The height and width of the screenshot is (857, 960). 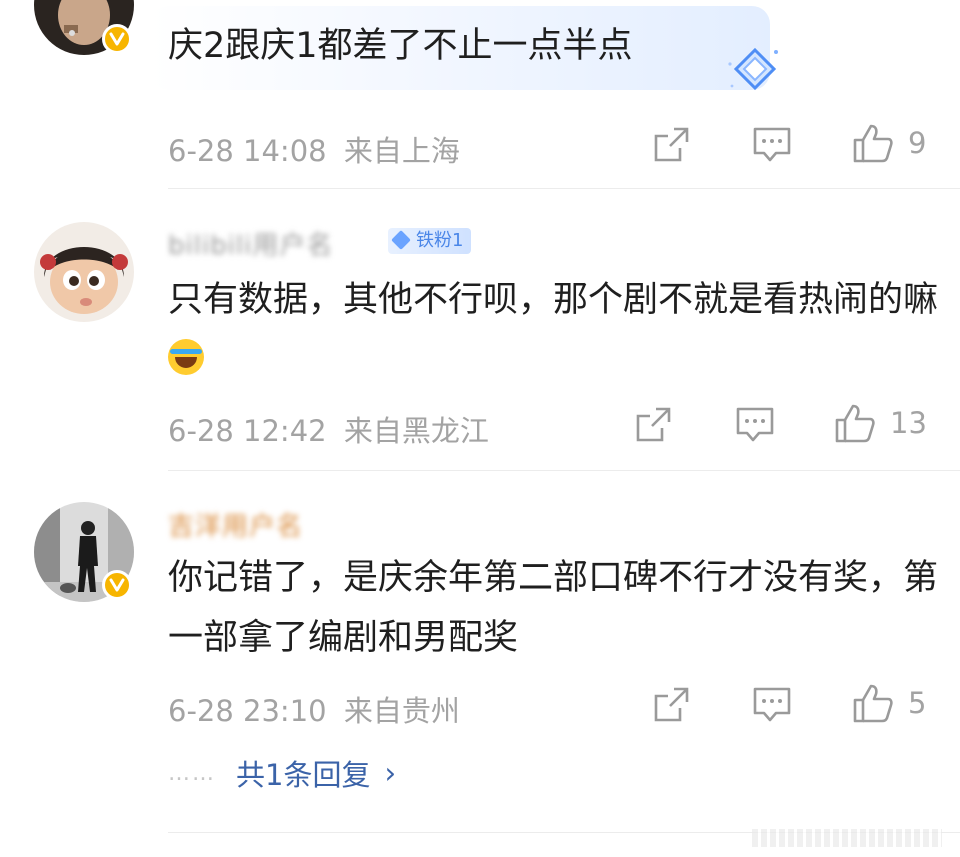 What do you see at coordinates (401, 240) in the screenshot?
I see `fan-badge-icon` at bounding box center [401, 240].